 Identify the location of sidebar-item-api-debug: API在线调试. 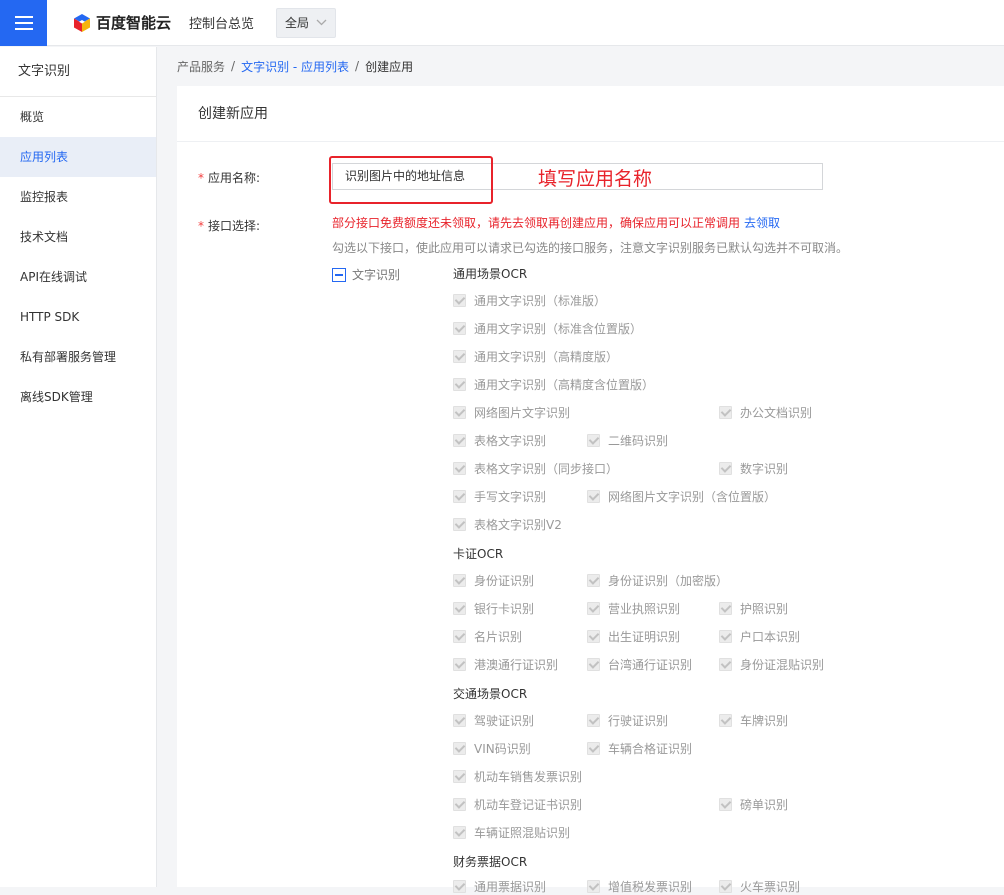
(78, 277).